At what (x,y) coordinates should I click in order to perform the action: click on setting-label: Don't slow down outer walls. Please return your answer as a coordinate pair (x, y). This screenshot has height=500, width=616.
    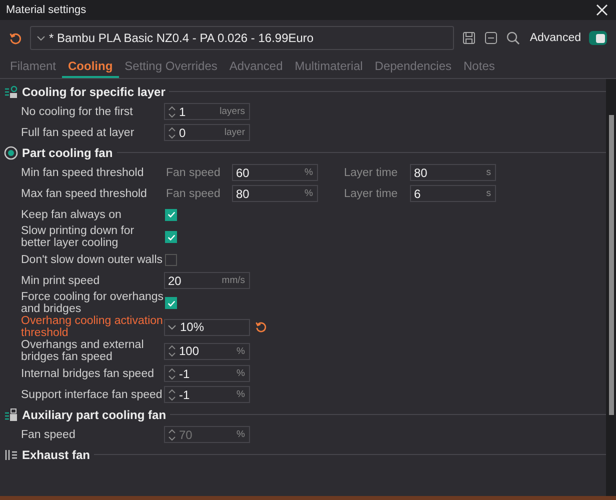
    Looking at the image, I should click on (92, 260).